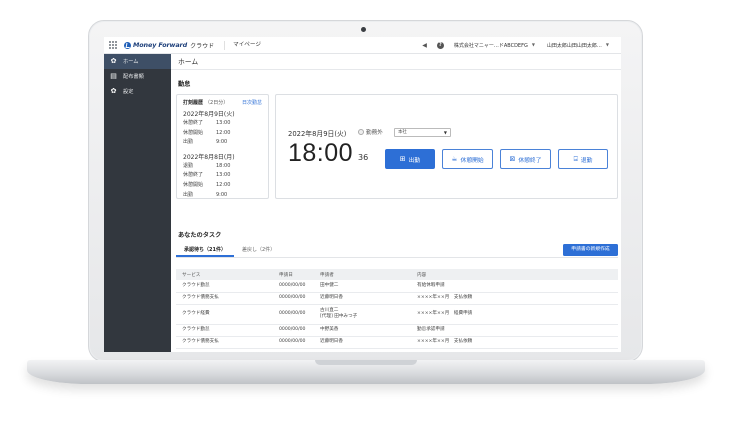 This screenshot has height=421, width=732. What do you see at coordinates (402, 132) in the screenshot?
I see `location-value: 本社` at bounding box center [402, 132].